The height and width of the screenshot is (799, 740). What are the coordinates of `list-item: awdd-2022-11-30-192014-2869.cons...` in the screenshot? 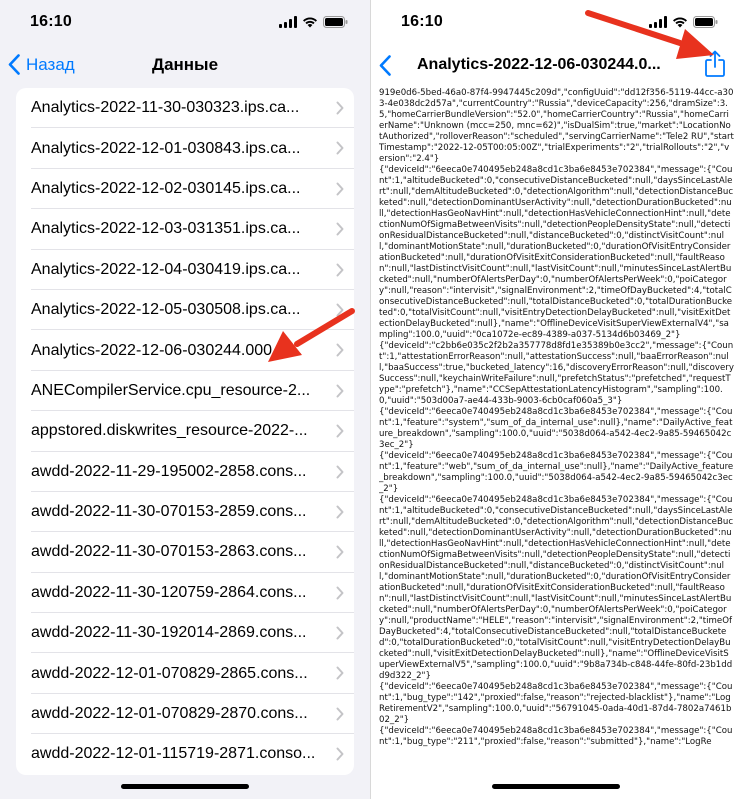 It's located at (185, 633).